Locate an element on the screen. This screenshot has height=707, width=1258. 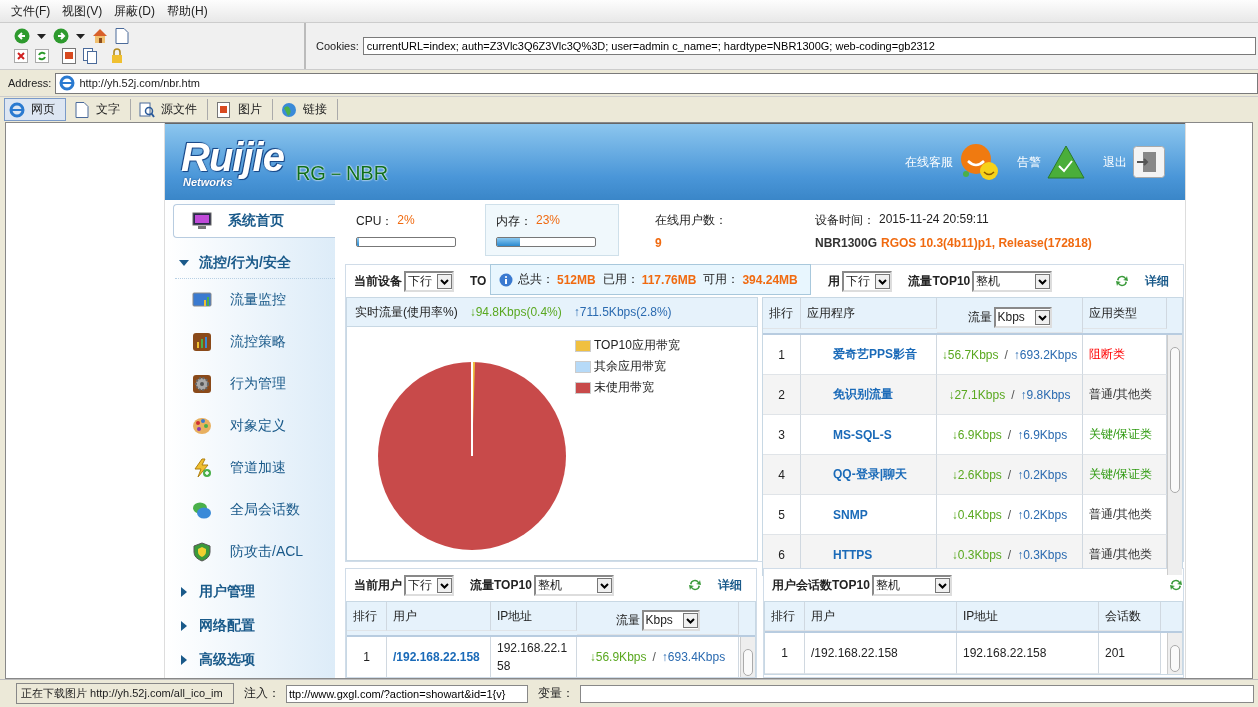
document-icon is located at coordinates (82, 109).